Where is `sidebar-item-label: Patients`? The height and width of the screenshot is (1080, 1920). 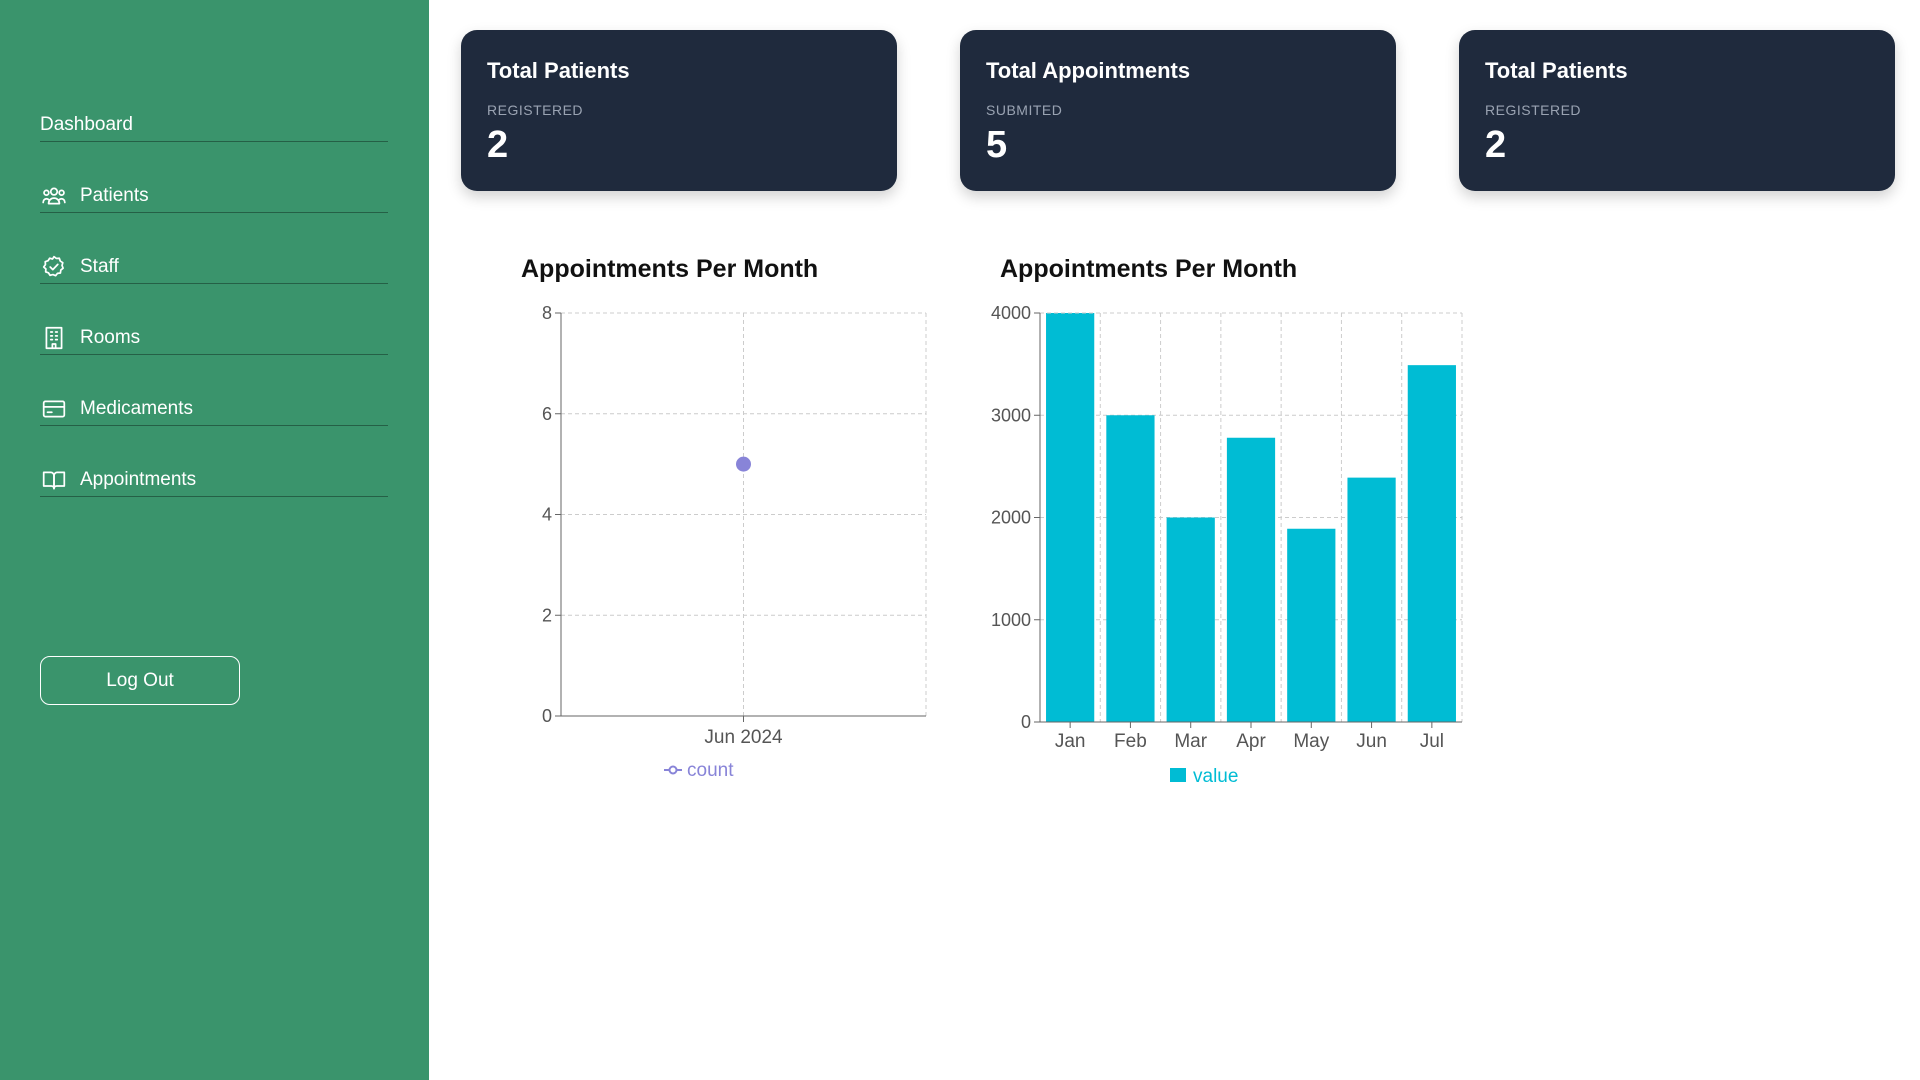 sidebar-item-label: Patients is located at coordinates (114, 195).